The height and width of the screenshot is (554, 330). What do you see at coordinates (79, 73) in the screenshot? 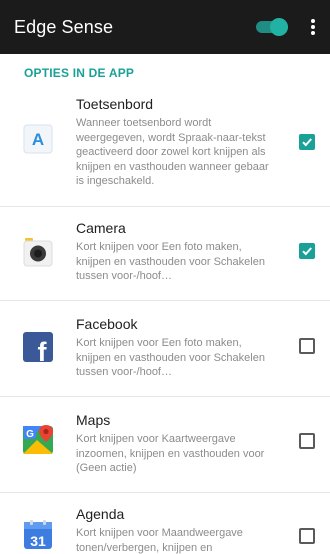
I see `section-header: OPTIES IN DE APP` at bounding box center [79, 73].